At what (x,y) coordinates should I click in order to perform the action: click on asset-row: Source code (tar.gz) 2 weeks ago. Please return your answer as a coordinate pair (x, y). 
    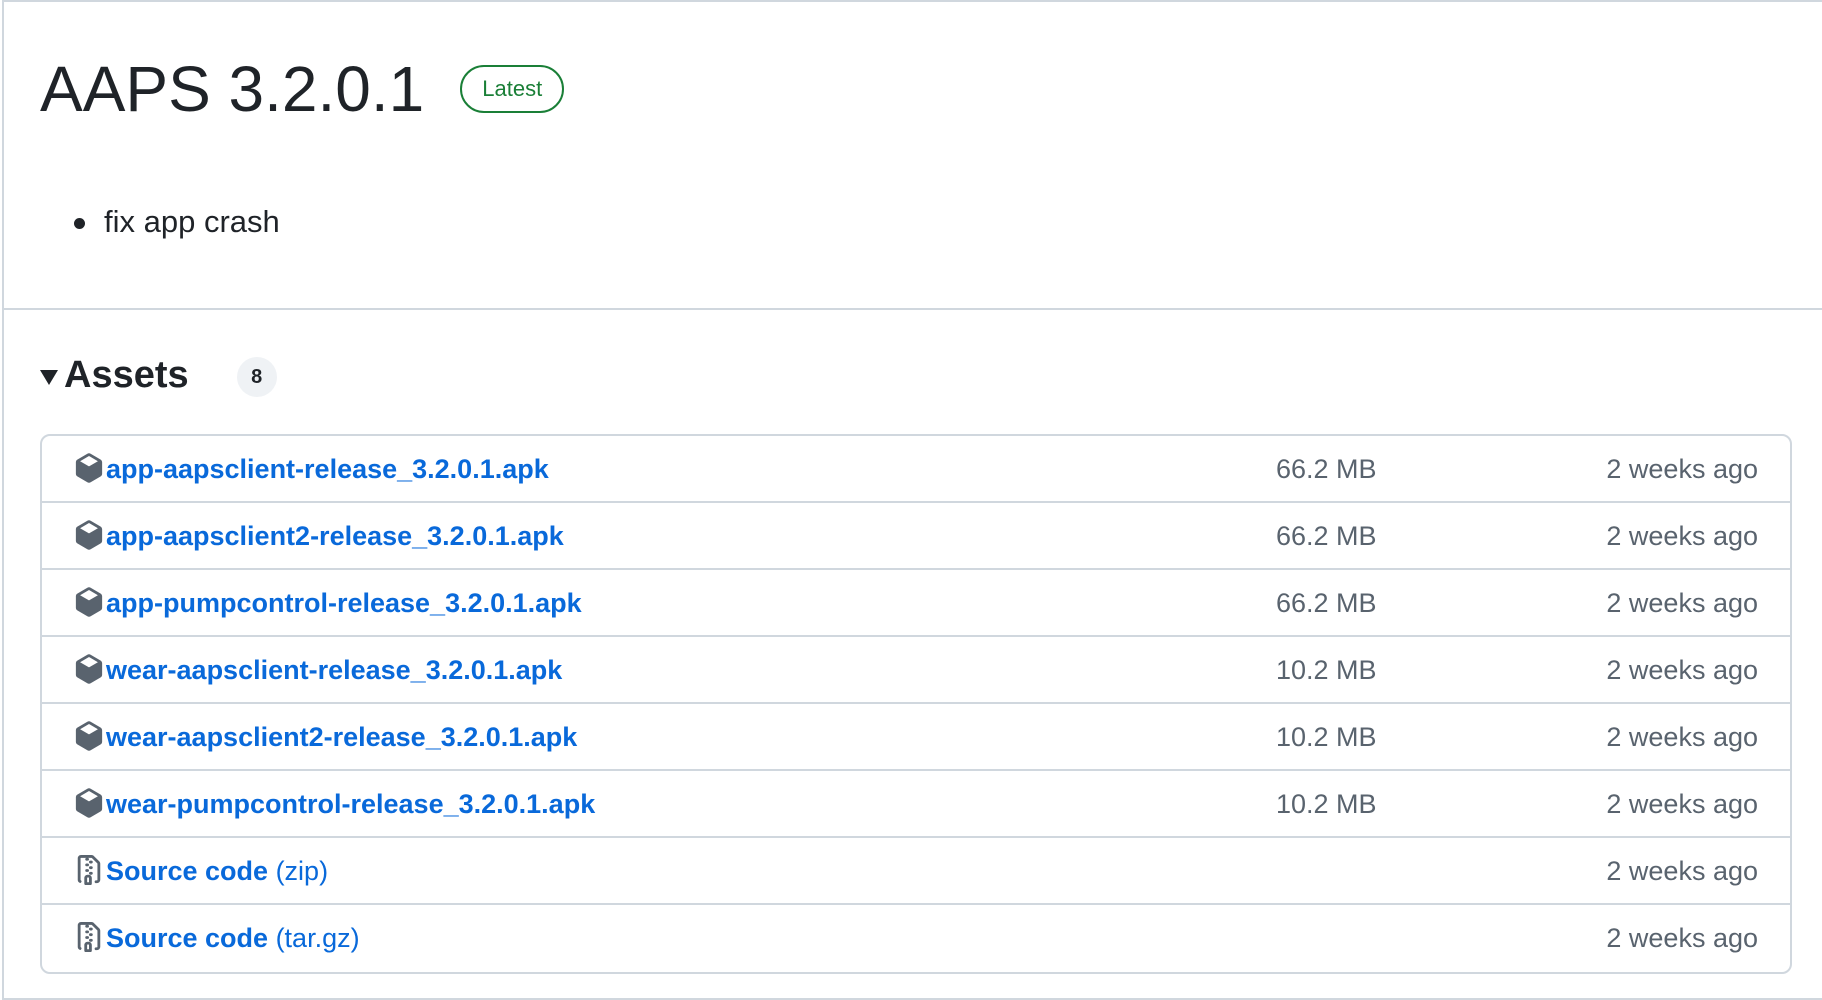
    Looking at the image, I should click on (916, 938).